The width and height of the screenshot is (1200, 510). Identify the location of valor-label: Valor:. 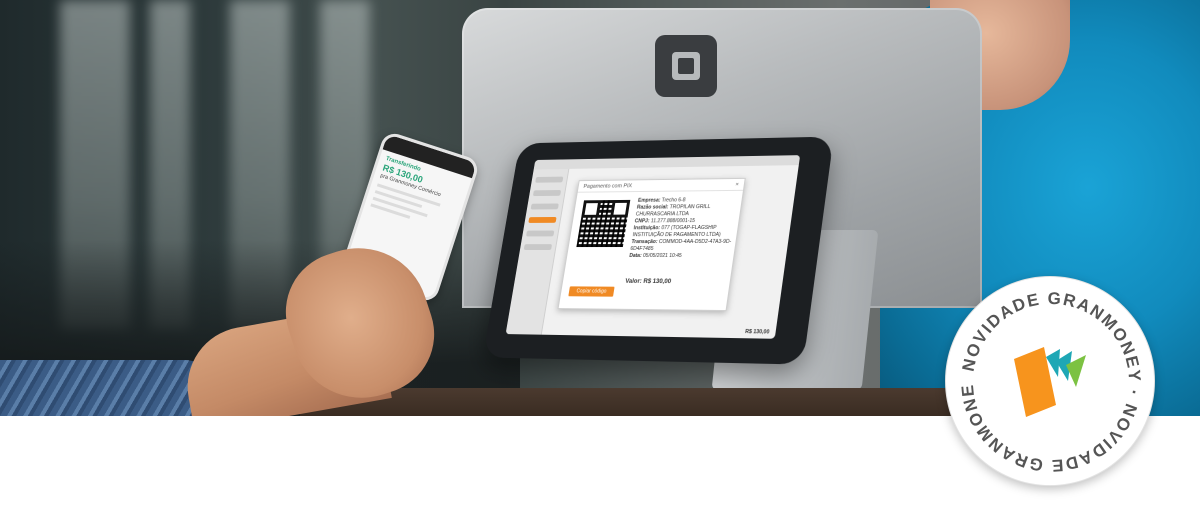
(633, 282).